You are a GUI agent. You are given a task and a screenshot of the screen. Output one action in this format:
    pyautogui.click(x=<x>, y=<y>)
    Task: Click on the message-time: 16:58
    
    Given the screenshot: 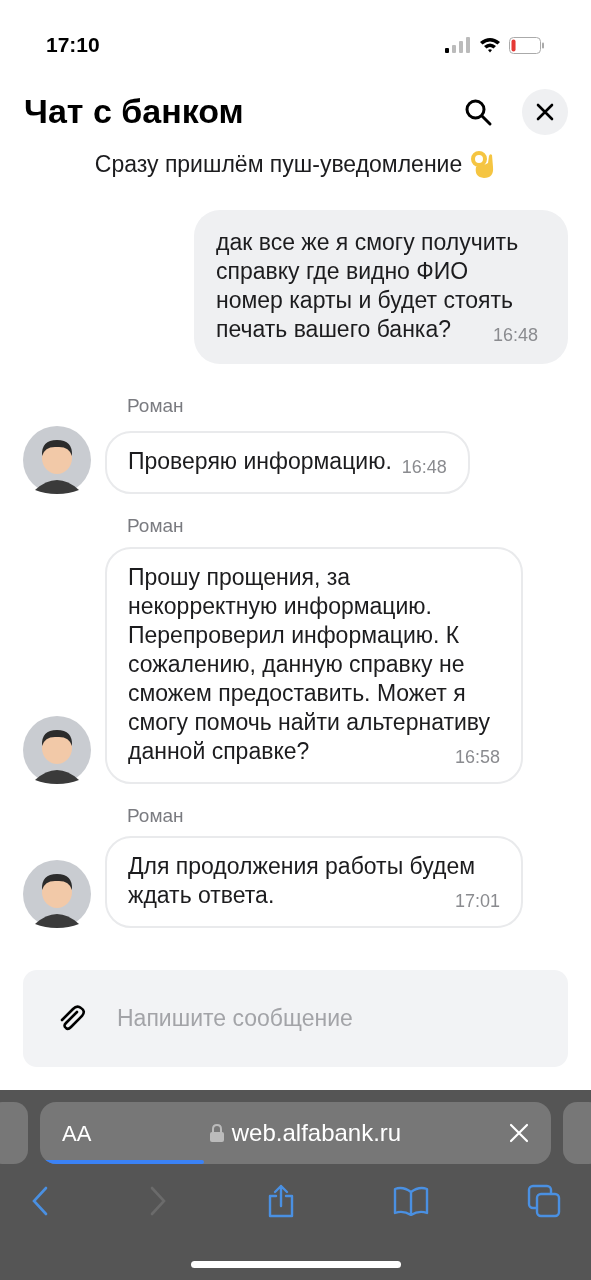 What is the action you would take?
    pyautogui.click(x=477, y=757)
    